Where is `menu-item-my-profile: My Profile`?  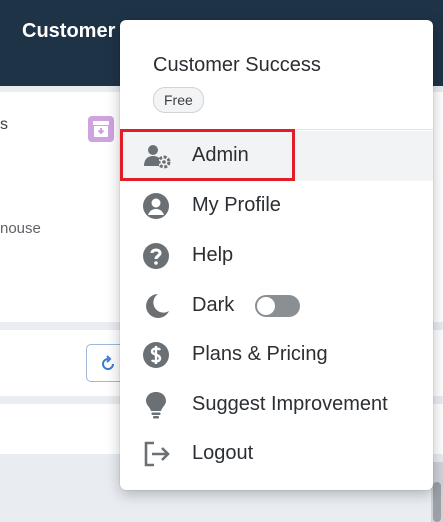
menu-item-my-profile: My Profile is located at coordinates (276, 206).